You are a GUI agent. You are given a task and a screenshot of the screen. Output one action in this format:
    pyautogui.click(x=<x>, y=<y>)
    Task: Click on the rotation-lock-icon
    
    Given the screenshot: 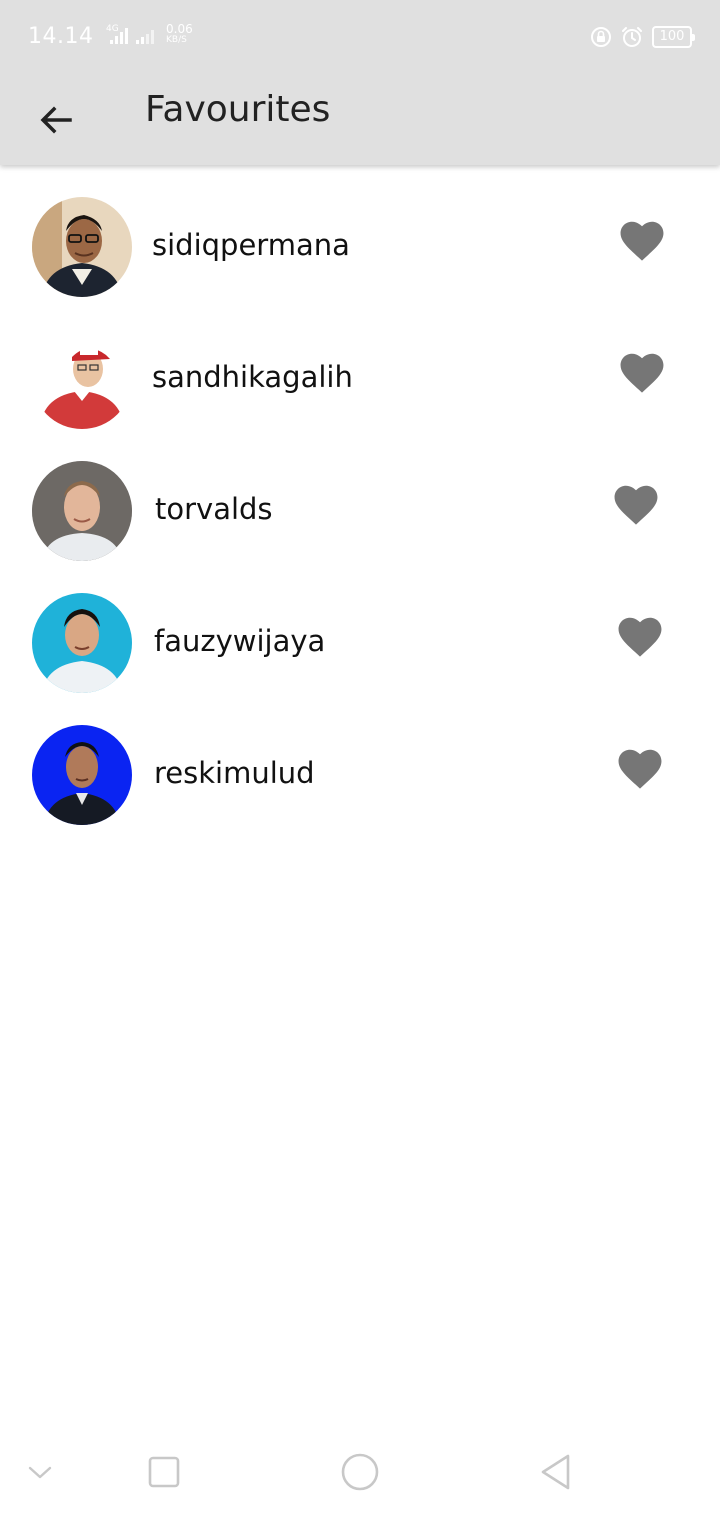 What is the action you would take?
    pyautogui.click(x=601, y=37)
    